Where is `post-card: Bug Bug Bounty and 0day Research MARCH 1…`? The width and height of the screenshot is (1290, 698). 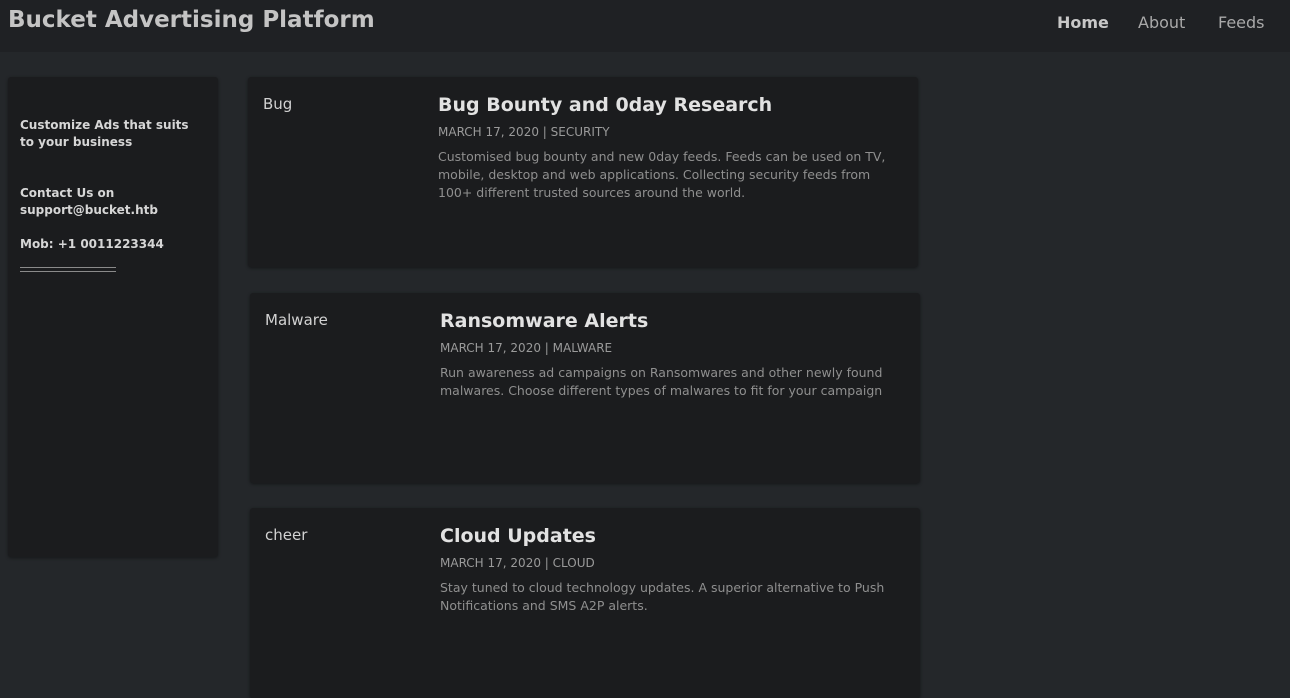 post-card: Bug Bug Bounty and 0day Research MARCH 1… is located at coordinates (583, 172).